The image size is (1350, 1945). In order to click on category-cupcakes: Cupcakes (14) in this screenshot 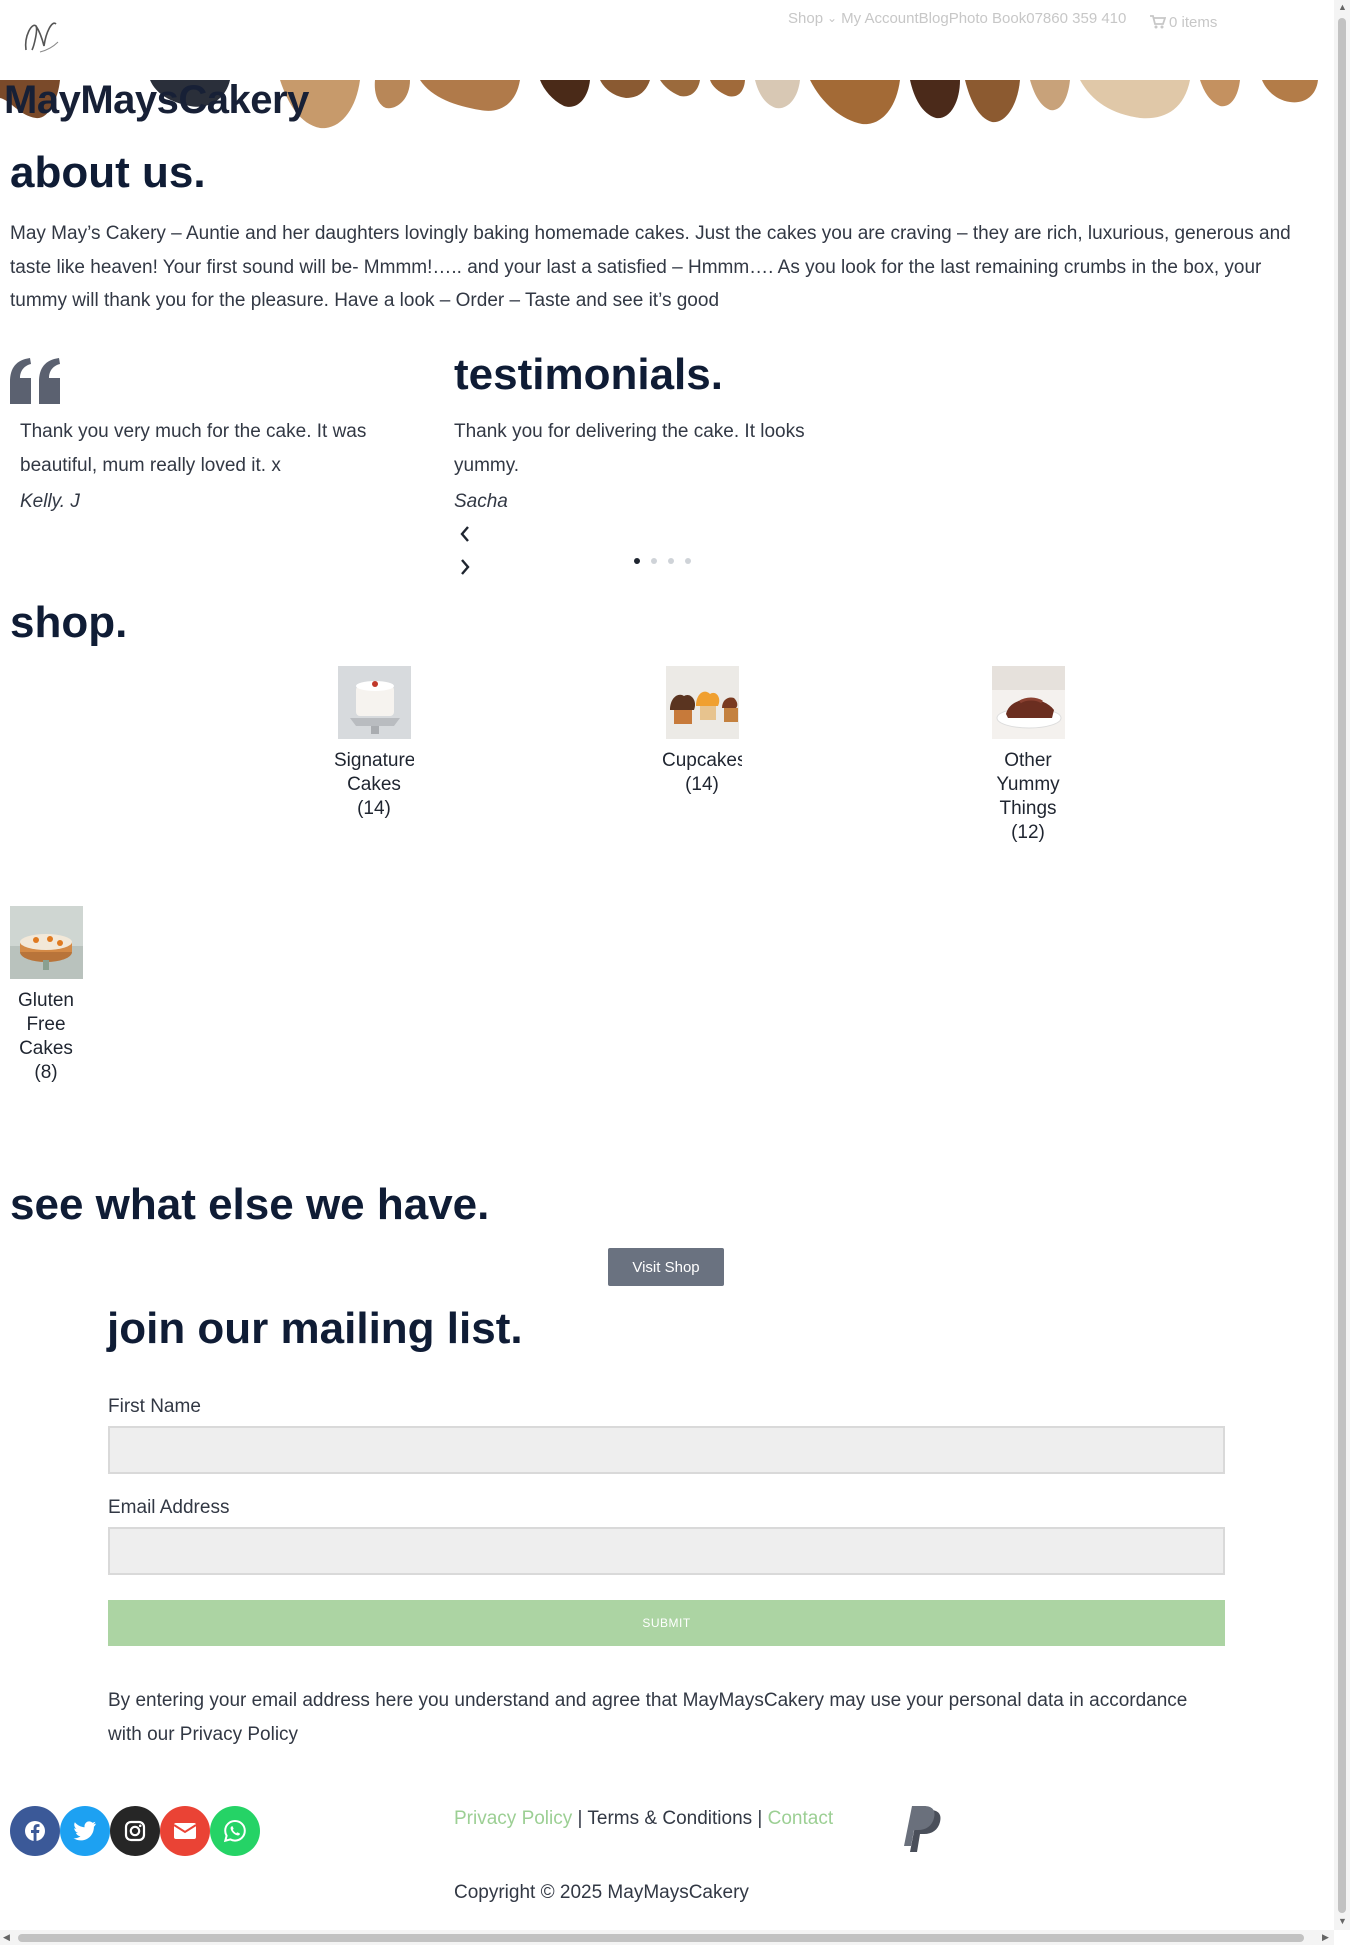, I will do `click(702, 731)`.